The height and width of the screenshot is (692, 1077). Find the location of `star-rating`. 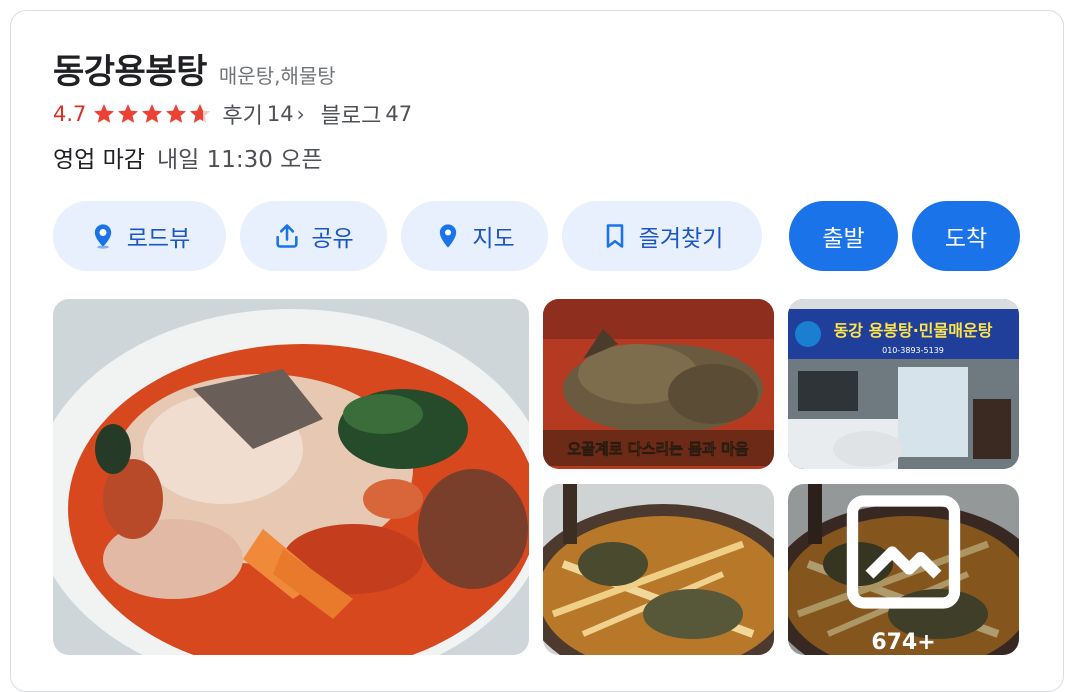

star-rating is located at coordinates (152, 114).